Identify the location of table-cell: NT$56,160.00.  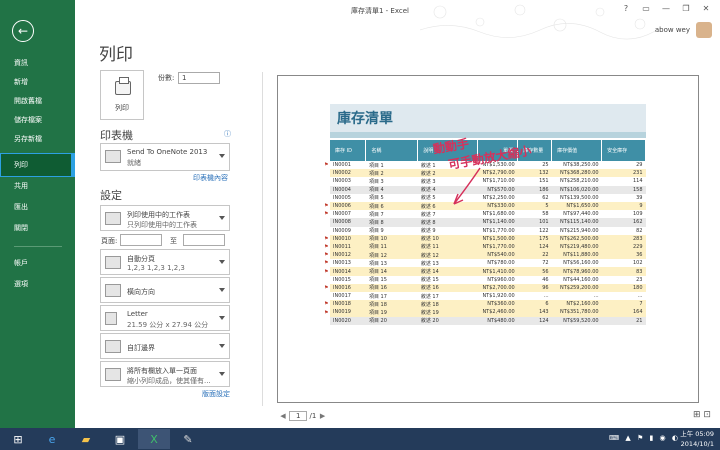
(576, 263).